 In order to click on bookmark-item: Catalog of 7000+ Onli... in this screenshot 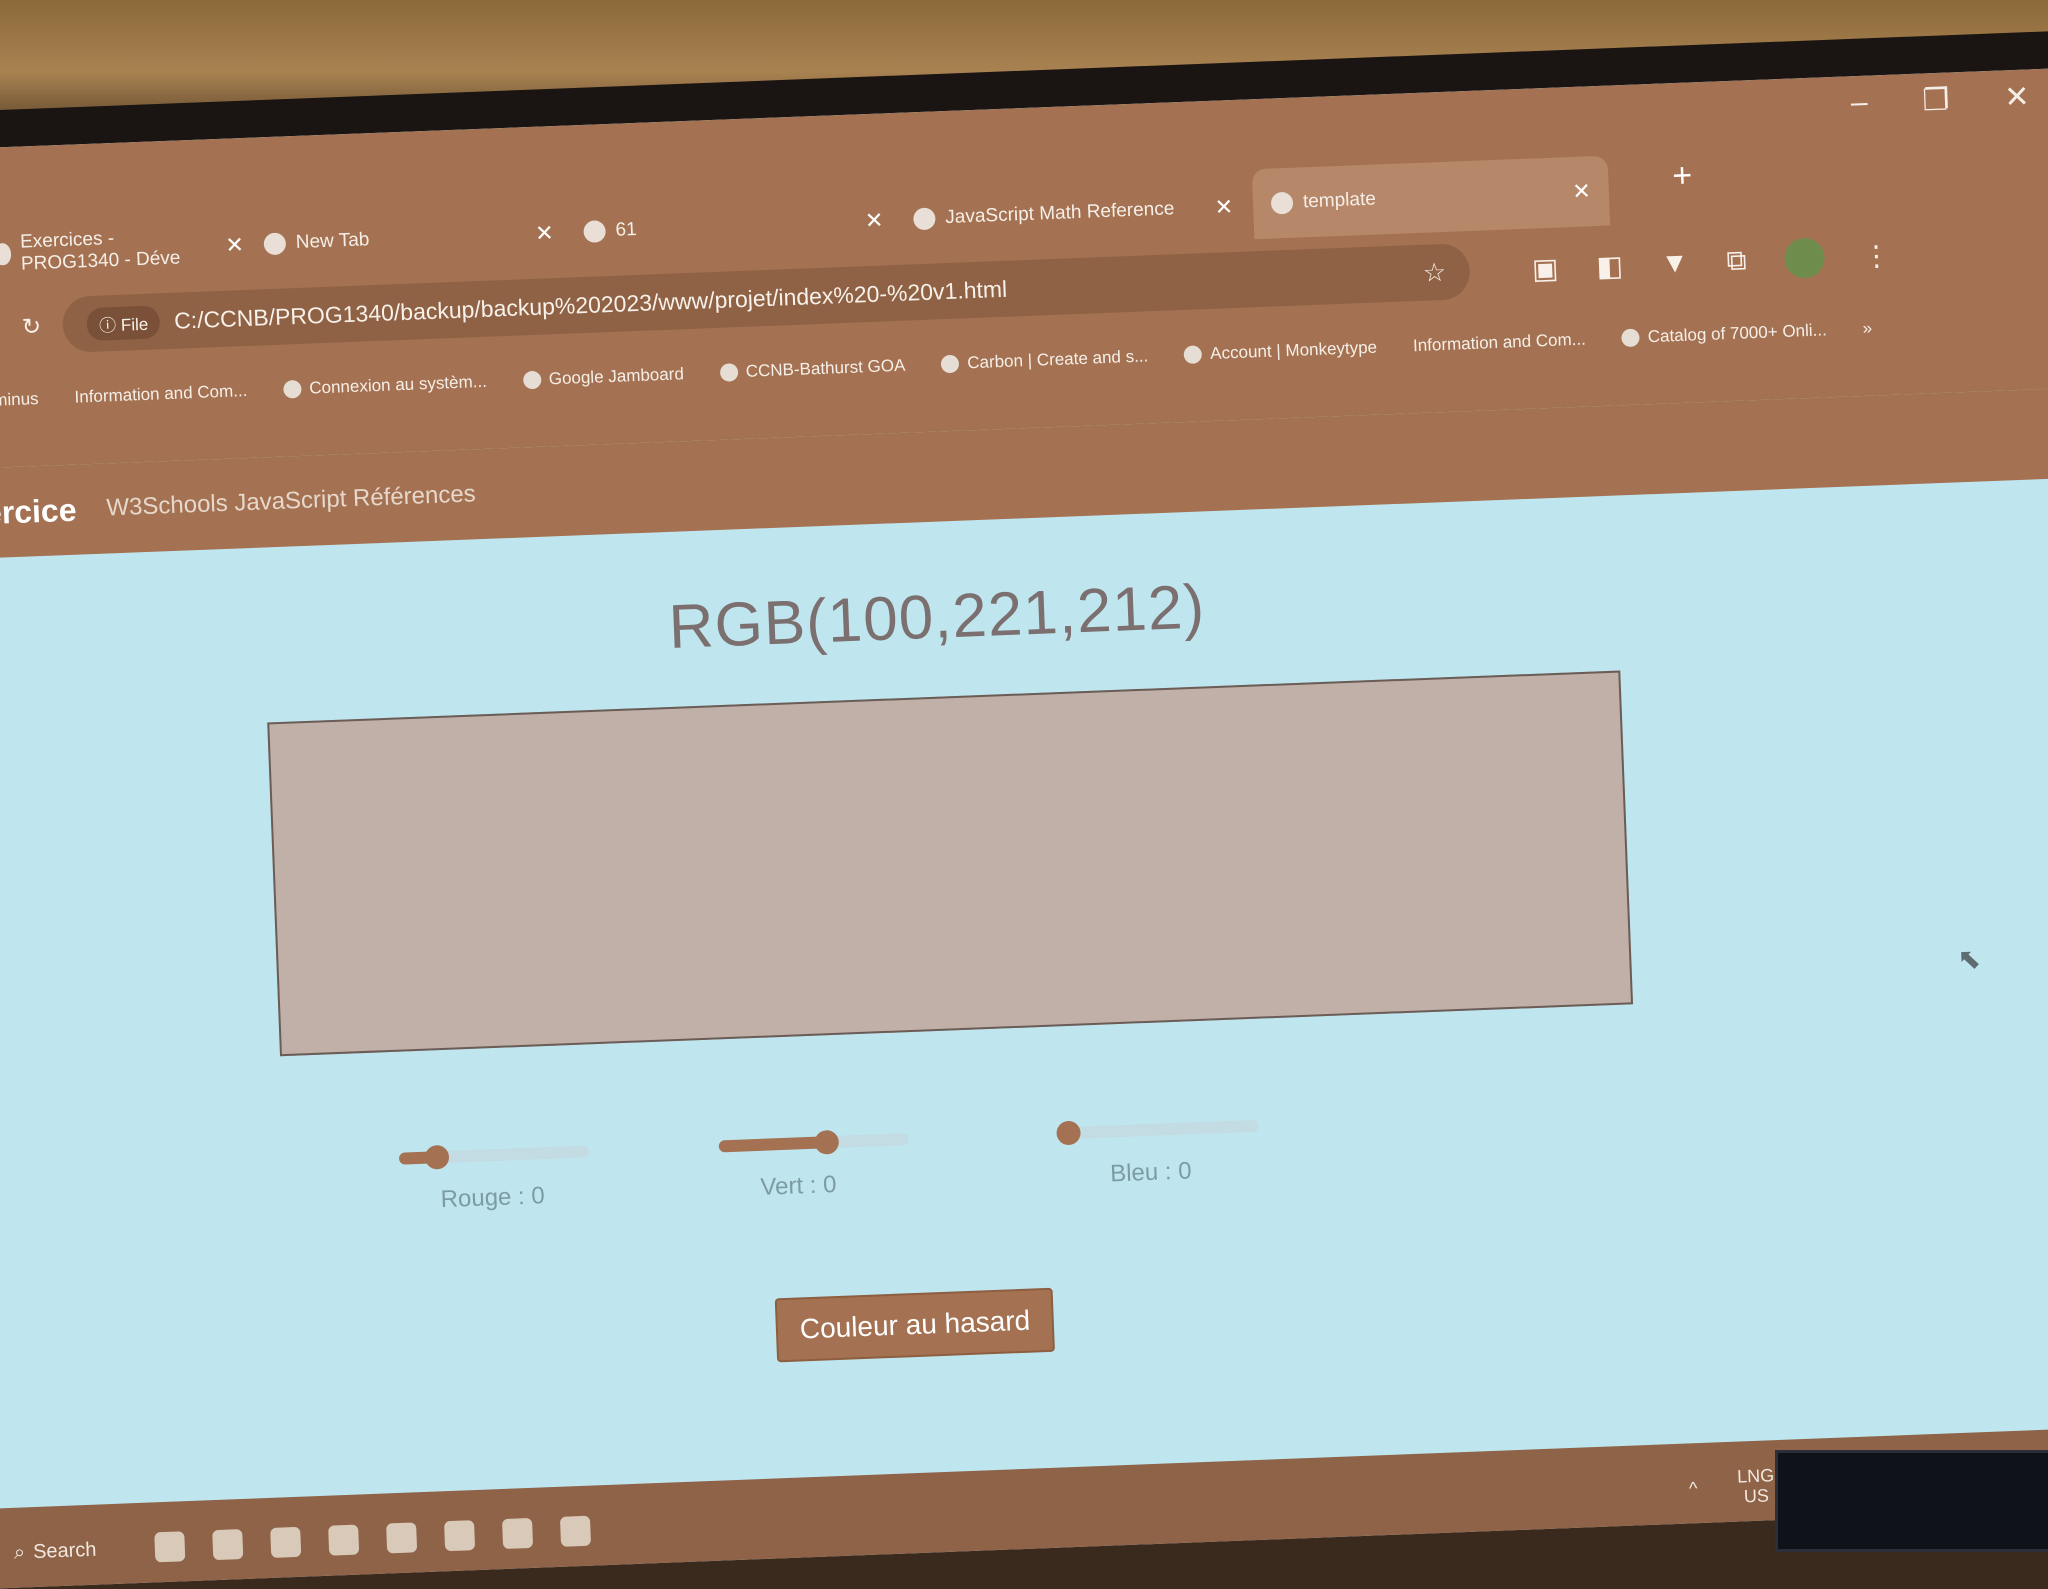, I will do `click(1724, 334)`.